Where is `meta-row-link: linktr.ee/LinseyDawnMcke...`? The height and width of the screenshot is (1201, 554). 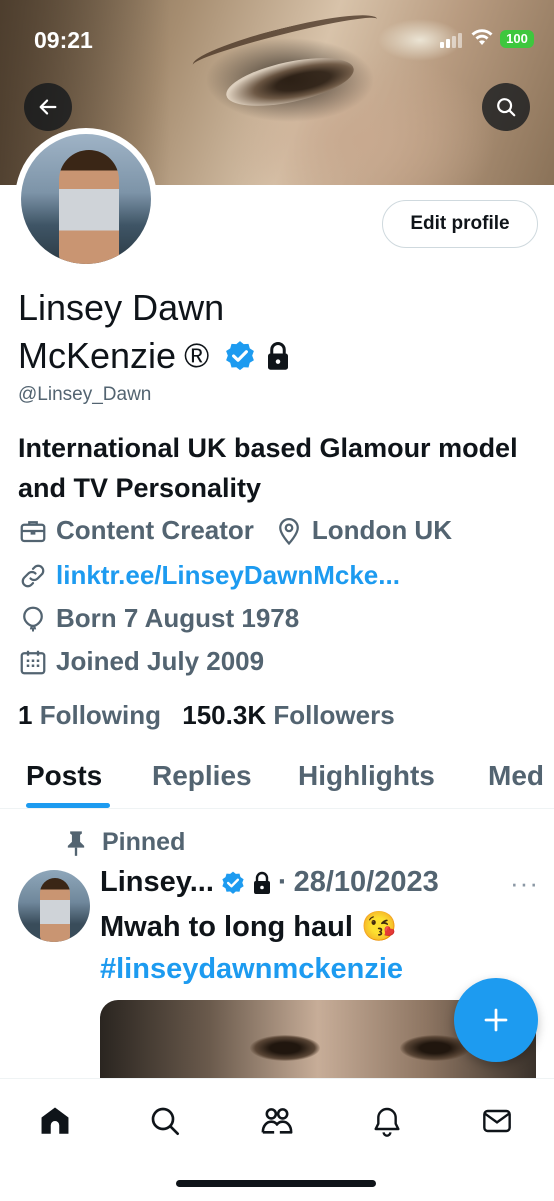
meta-row-link: linktr.ee/LinseyDawnMcke... is located at coordinates (209, 575).